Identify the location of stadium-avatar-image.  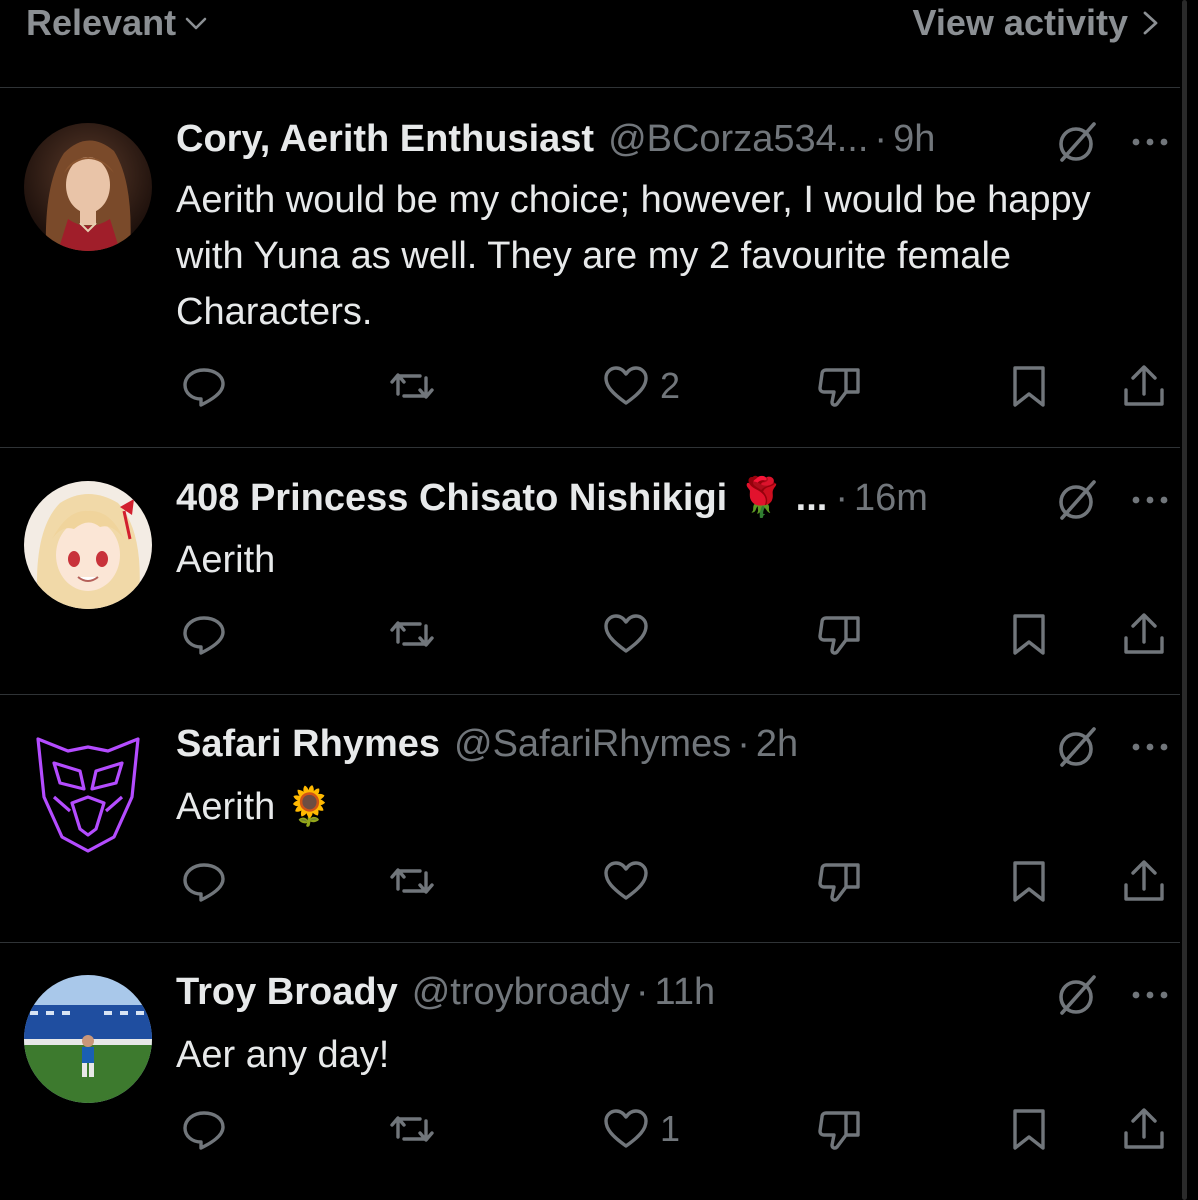
(88, 1039).